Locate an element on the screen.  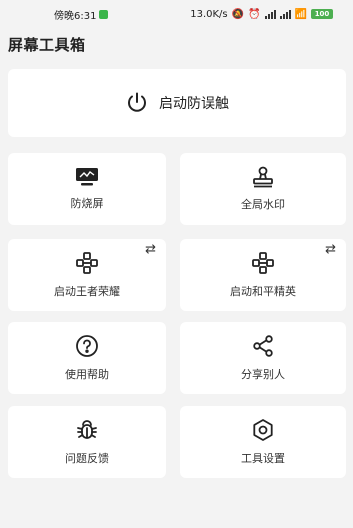
help-icon is located at coordinates (87, 346).